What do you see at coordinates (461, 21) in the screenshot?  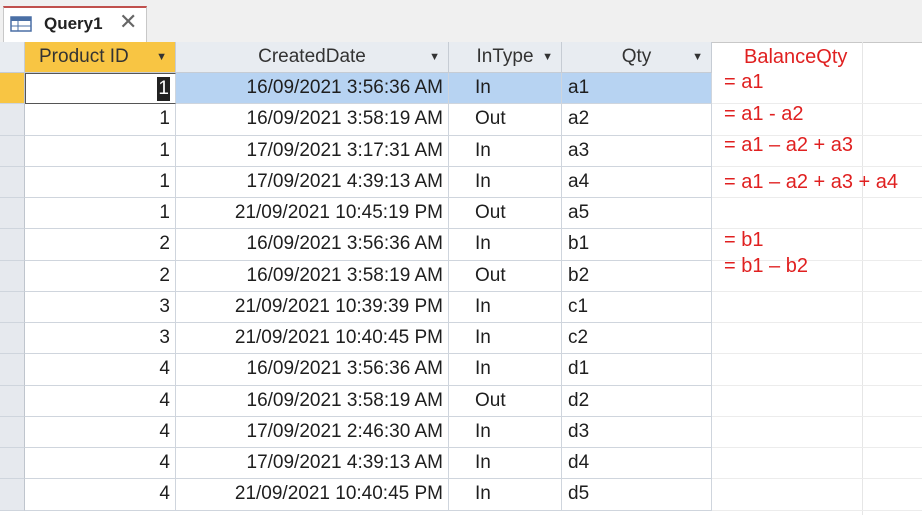 I see `document-tab-strip: Query1 ✕` at bounding box center [461, 21].